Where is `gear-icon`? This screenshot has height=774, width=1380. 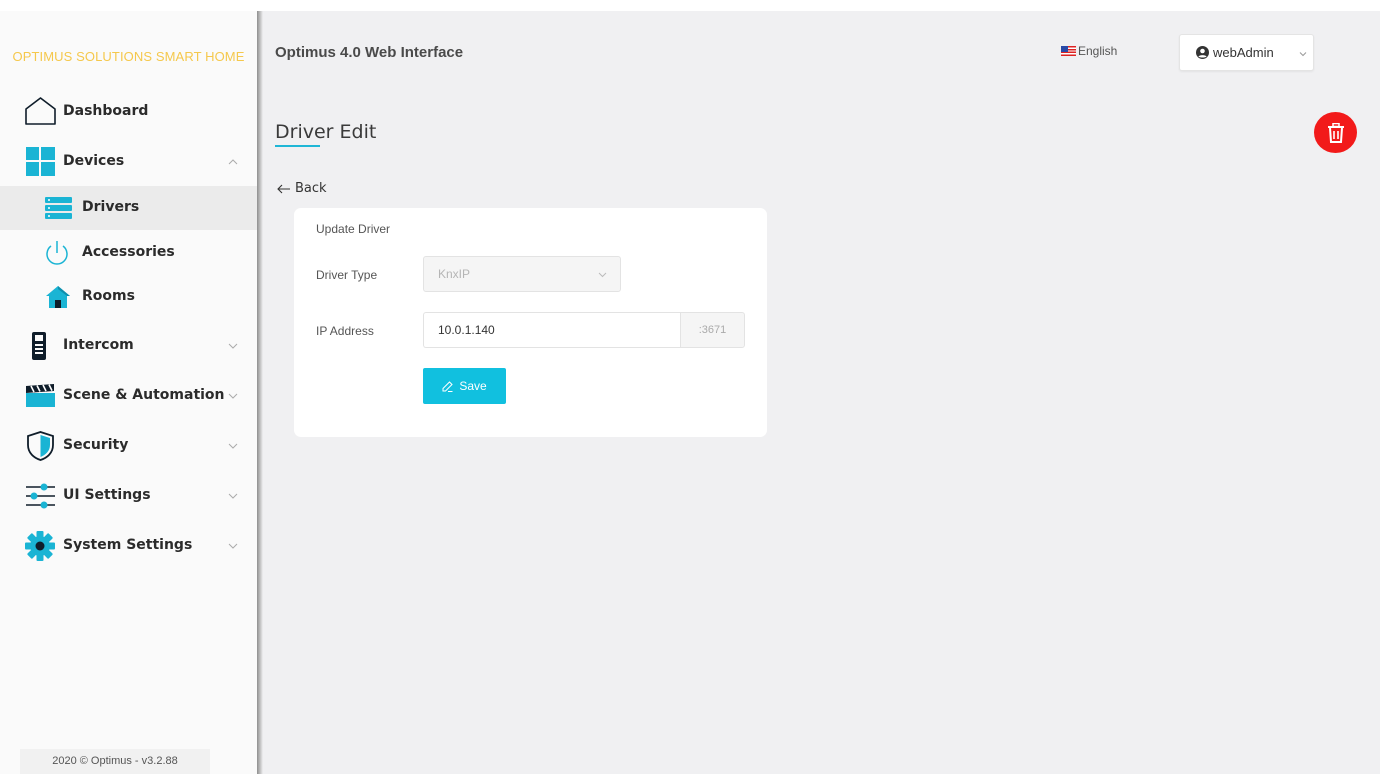 gear-icon is located at coordinates (40, 546).